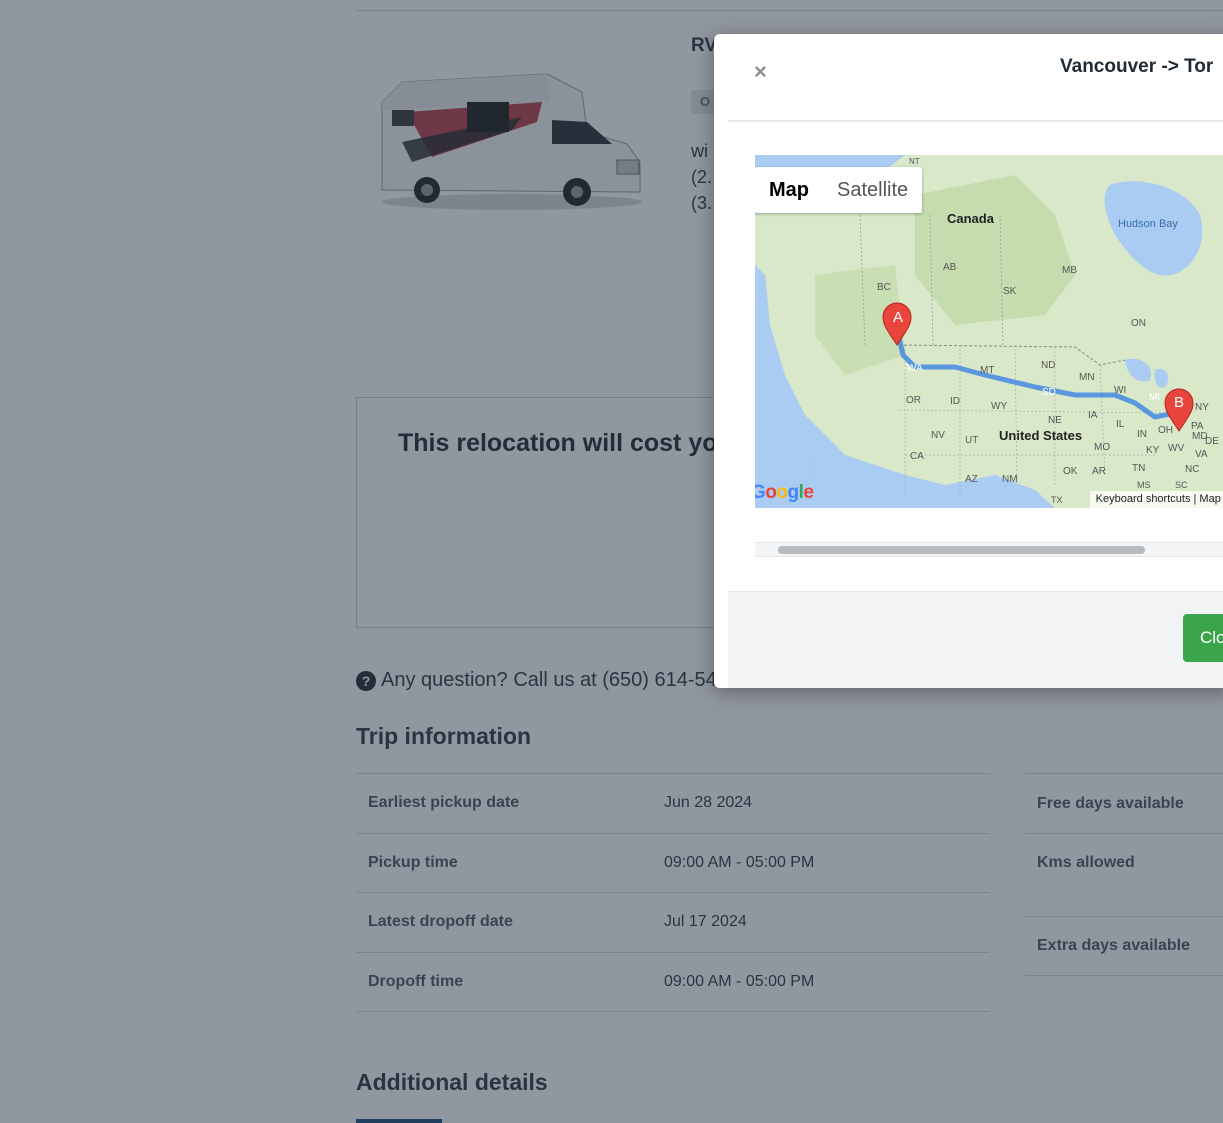  I want to click on map-label: AB, so click(950, 267).